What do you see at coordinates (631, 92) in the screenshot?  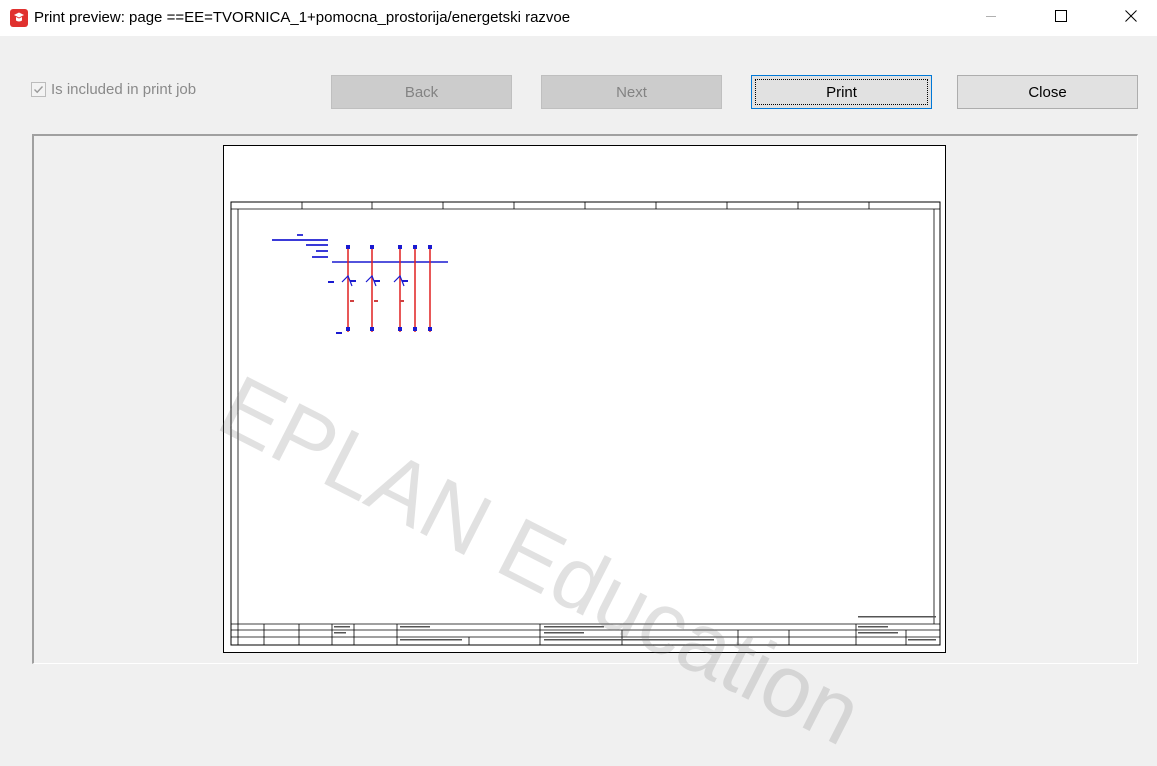 I see `next-button: Next` at bounding box center [631, 92].